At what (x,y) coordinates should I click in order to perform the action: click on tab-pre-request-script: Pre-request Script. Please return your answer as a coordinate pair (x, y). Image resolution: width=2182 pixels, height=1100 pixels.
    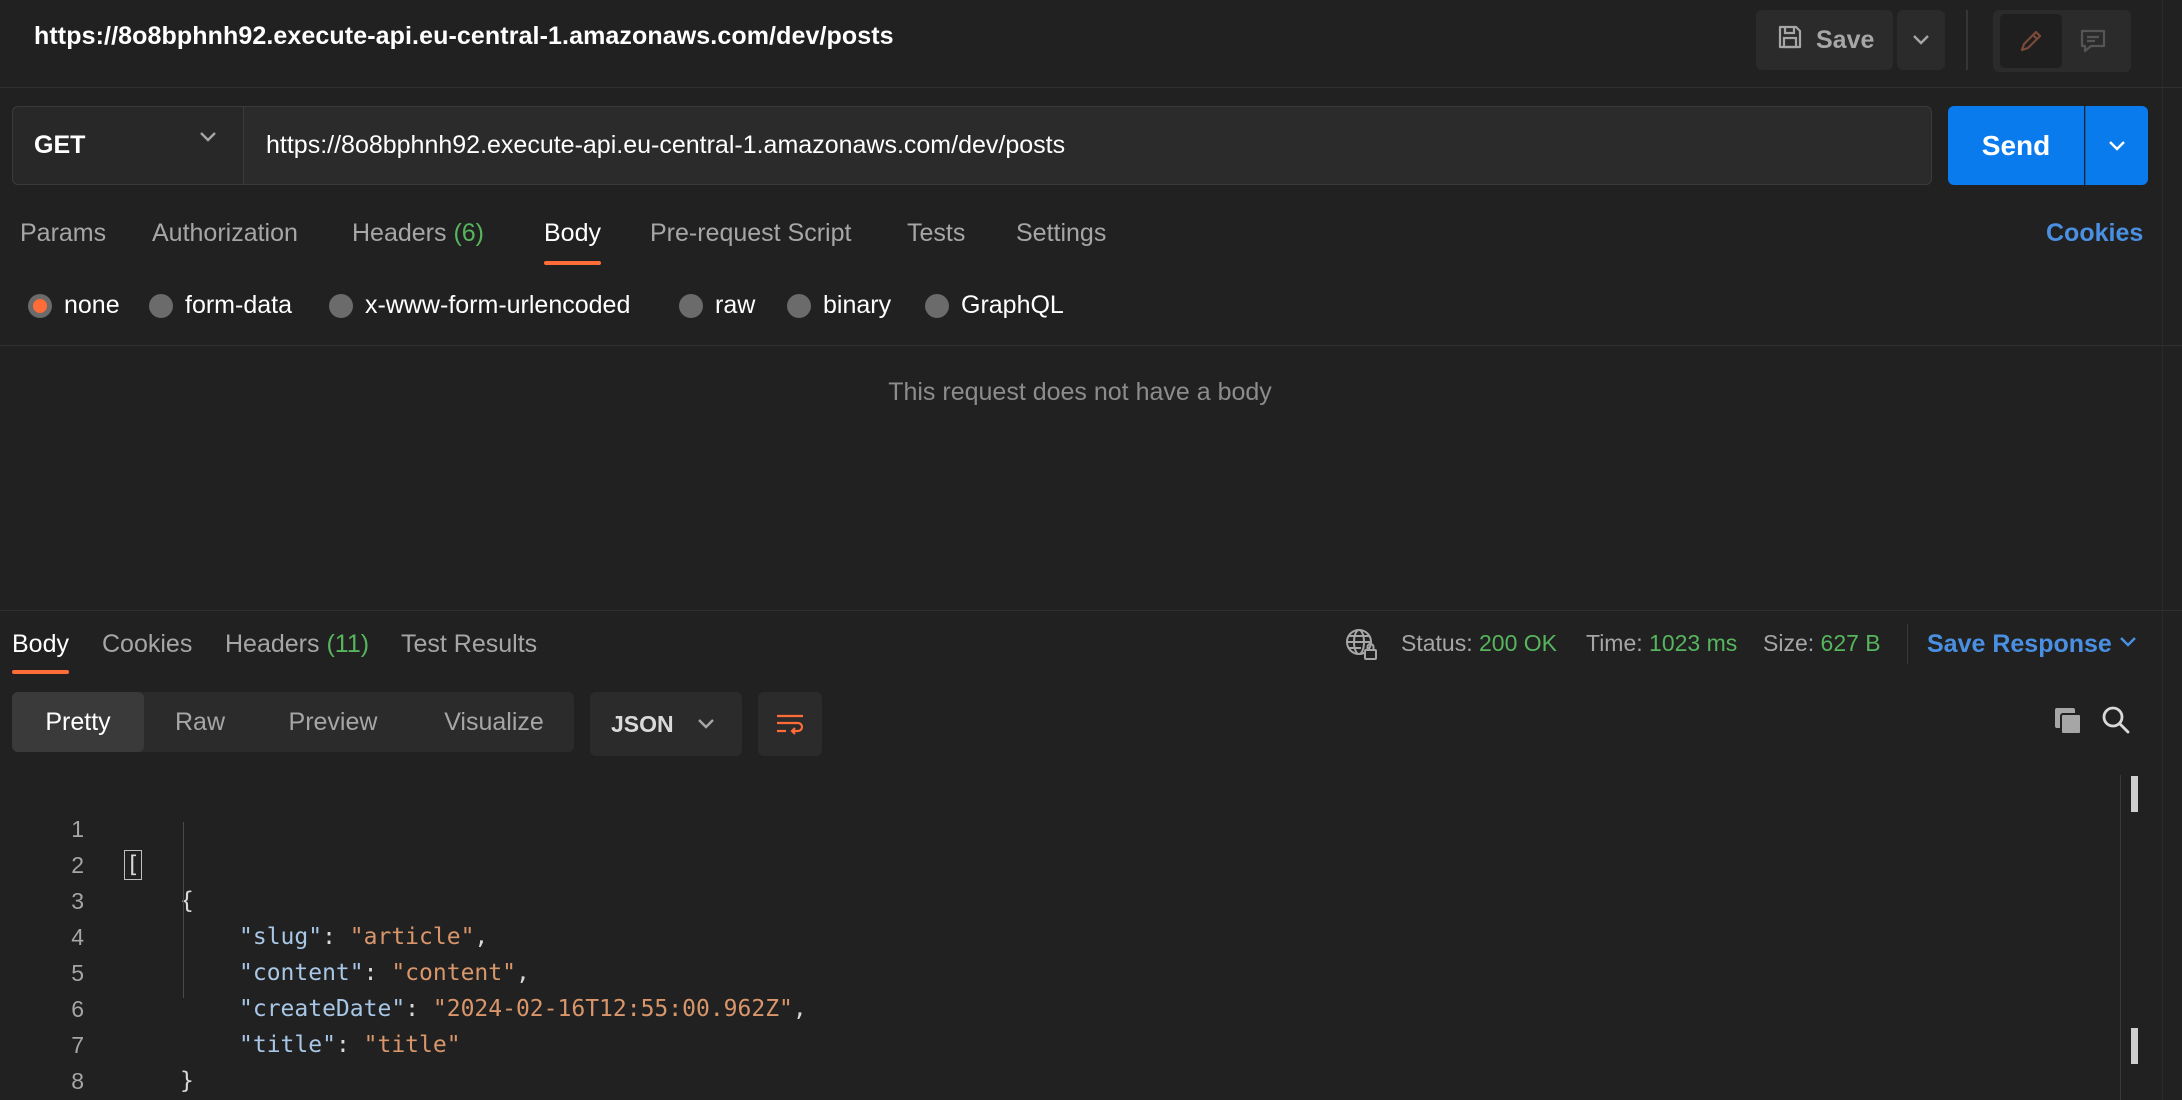
    Looking at the image, I should click on (750, 233).